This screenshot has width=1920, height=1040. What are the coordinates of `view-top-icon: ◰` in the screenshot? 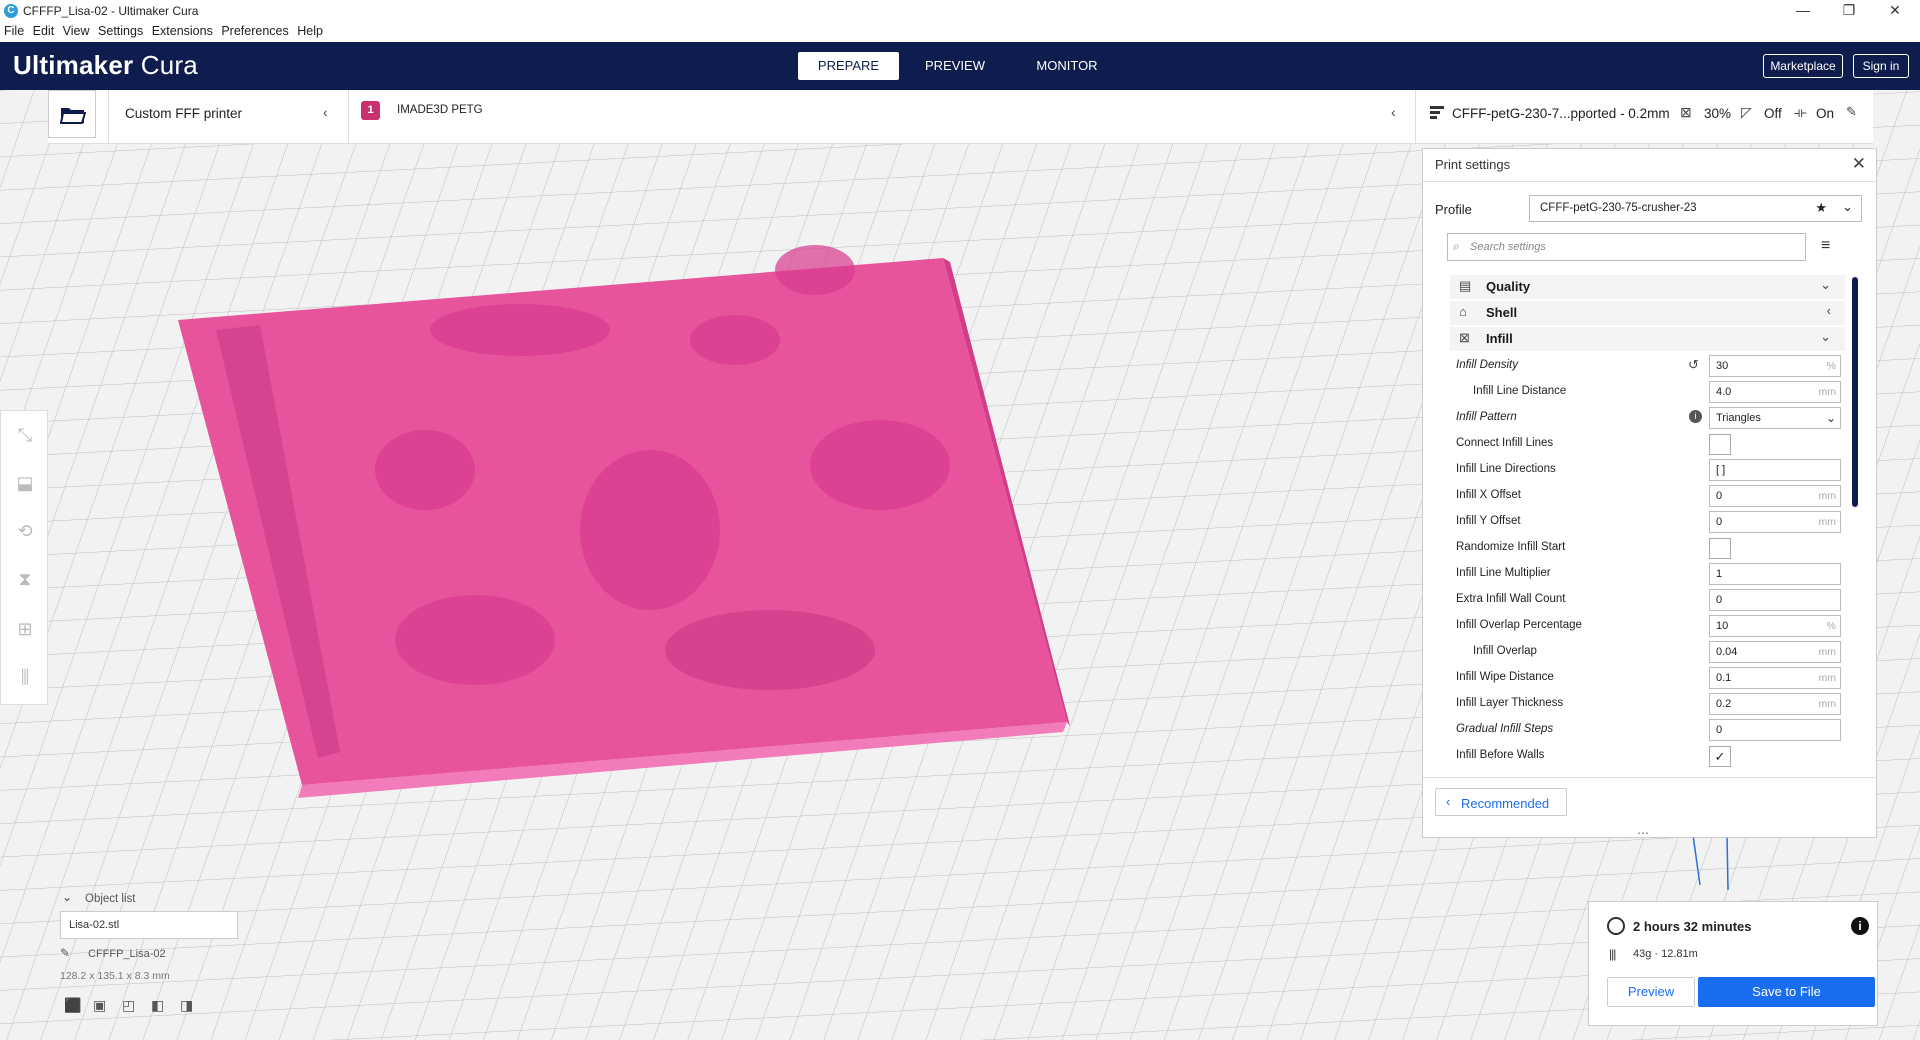 It's located at (128, 1005).